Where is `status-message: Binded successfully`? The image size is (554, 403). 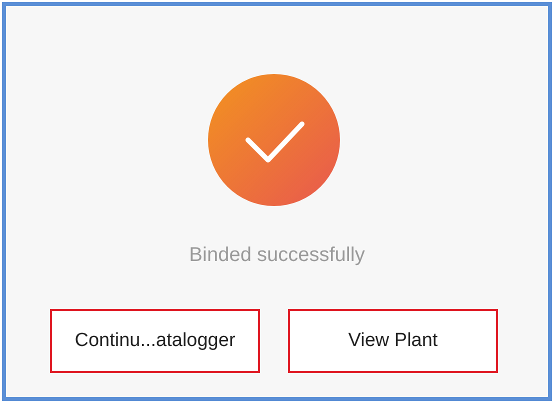
status-message: Binded successfully is located at coordinates (277, 255).